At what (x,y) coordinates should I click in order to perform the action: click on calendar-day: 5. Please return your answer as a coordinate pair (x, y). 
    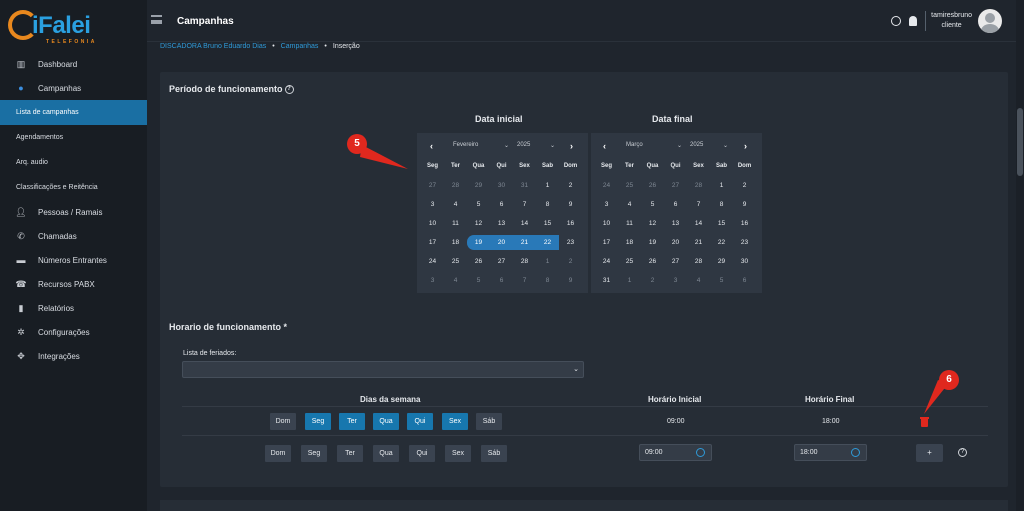
    Looking at the image, I should click on (721, 280).